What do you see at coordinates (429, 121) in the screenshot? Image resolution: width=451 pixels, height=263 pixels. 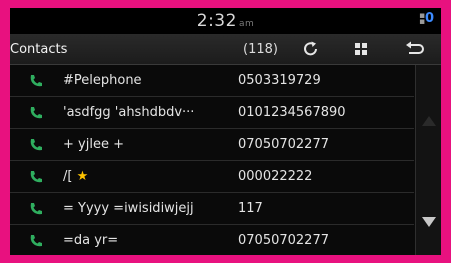 I see `scroll-up-arrow-icon` at bounding box center [429, 121].